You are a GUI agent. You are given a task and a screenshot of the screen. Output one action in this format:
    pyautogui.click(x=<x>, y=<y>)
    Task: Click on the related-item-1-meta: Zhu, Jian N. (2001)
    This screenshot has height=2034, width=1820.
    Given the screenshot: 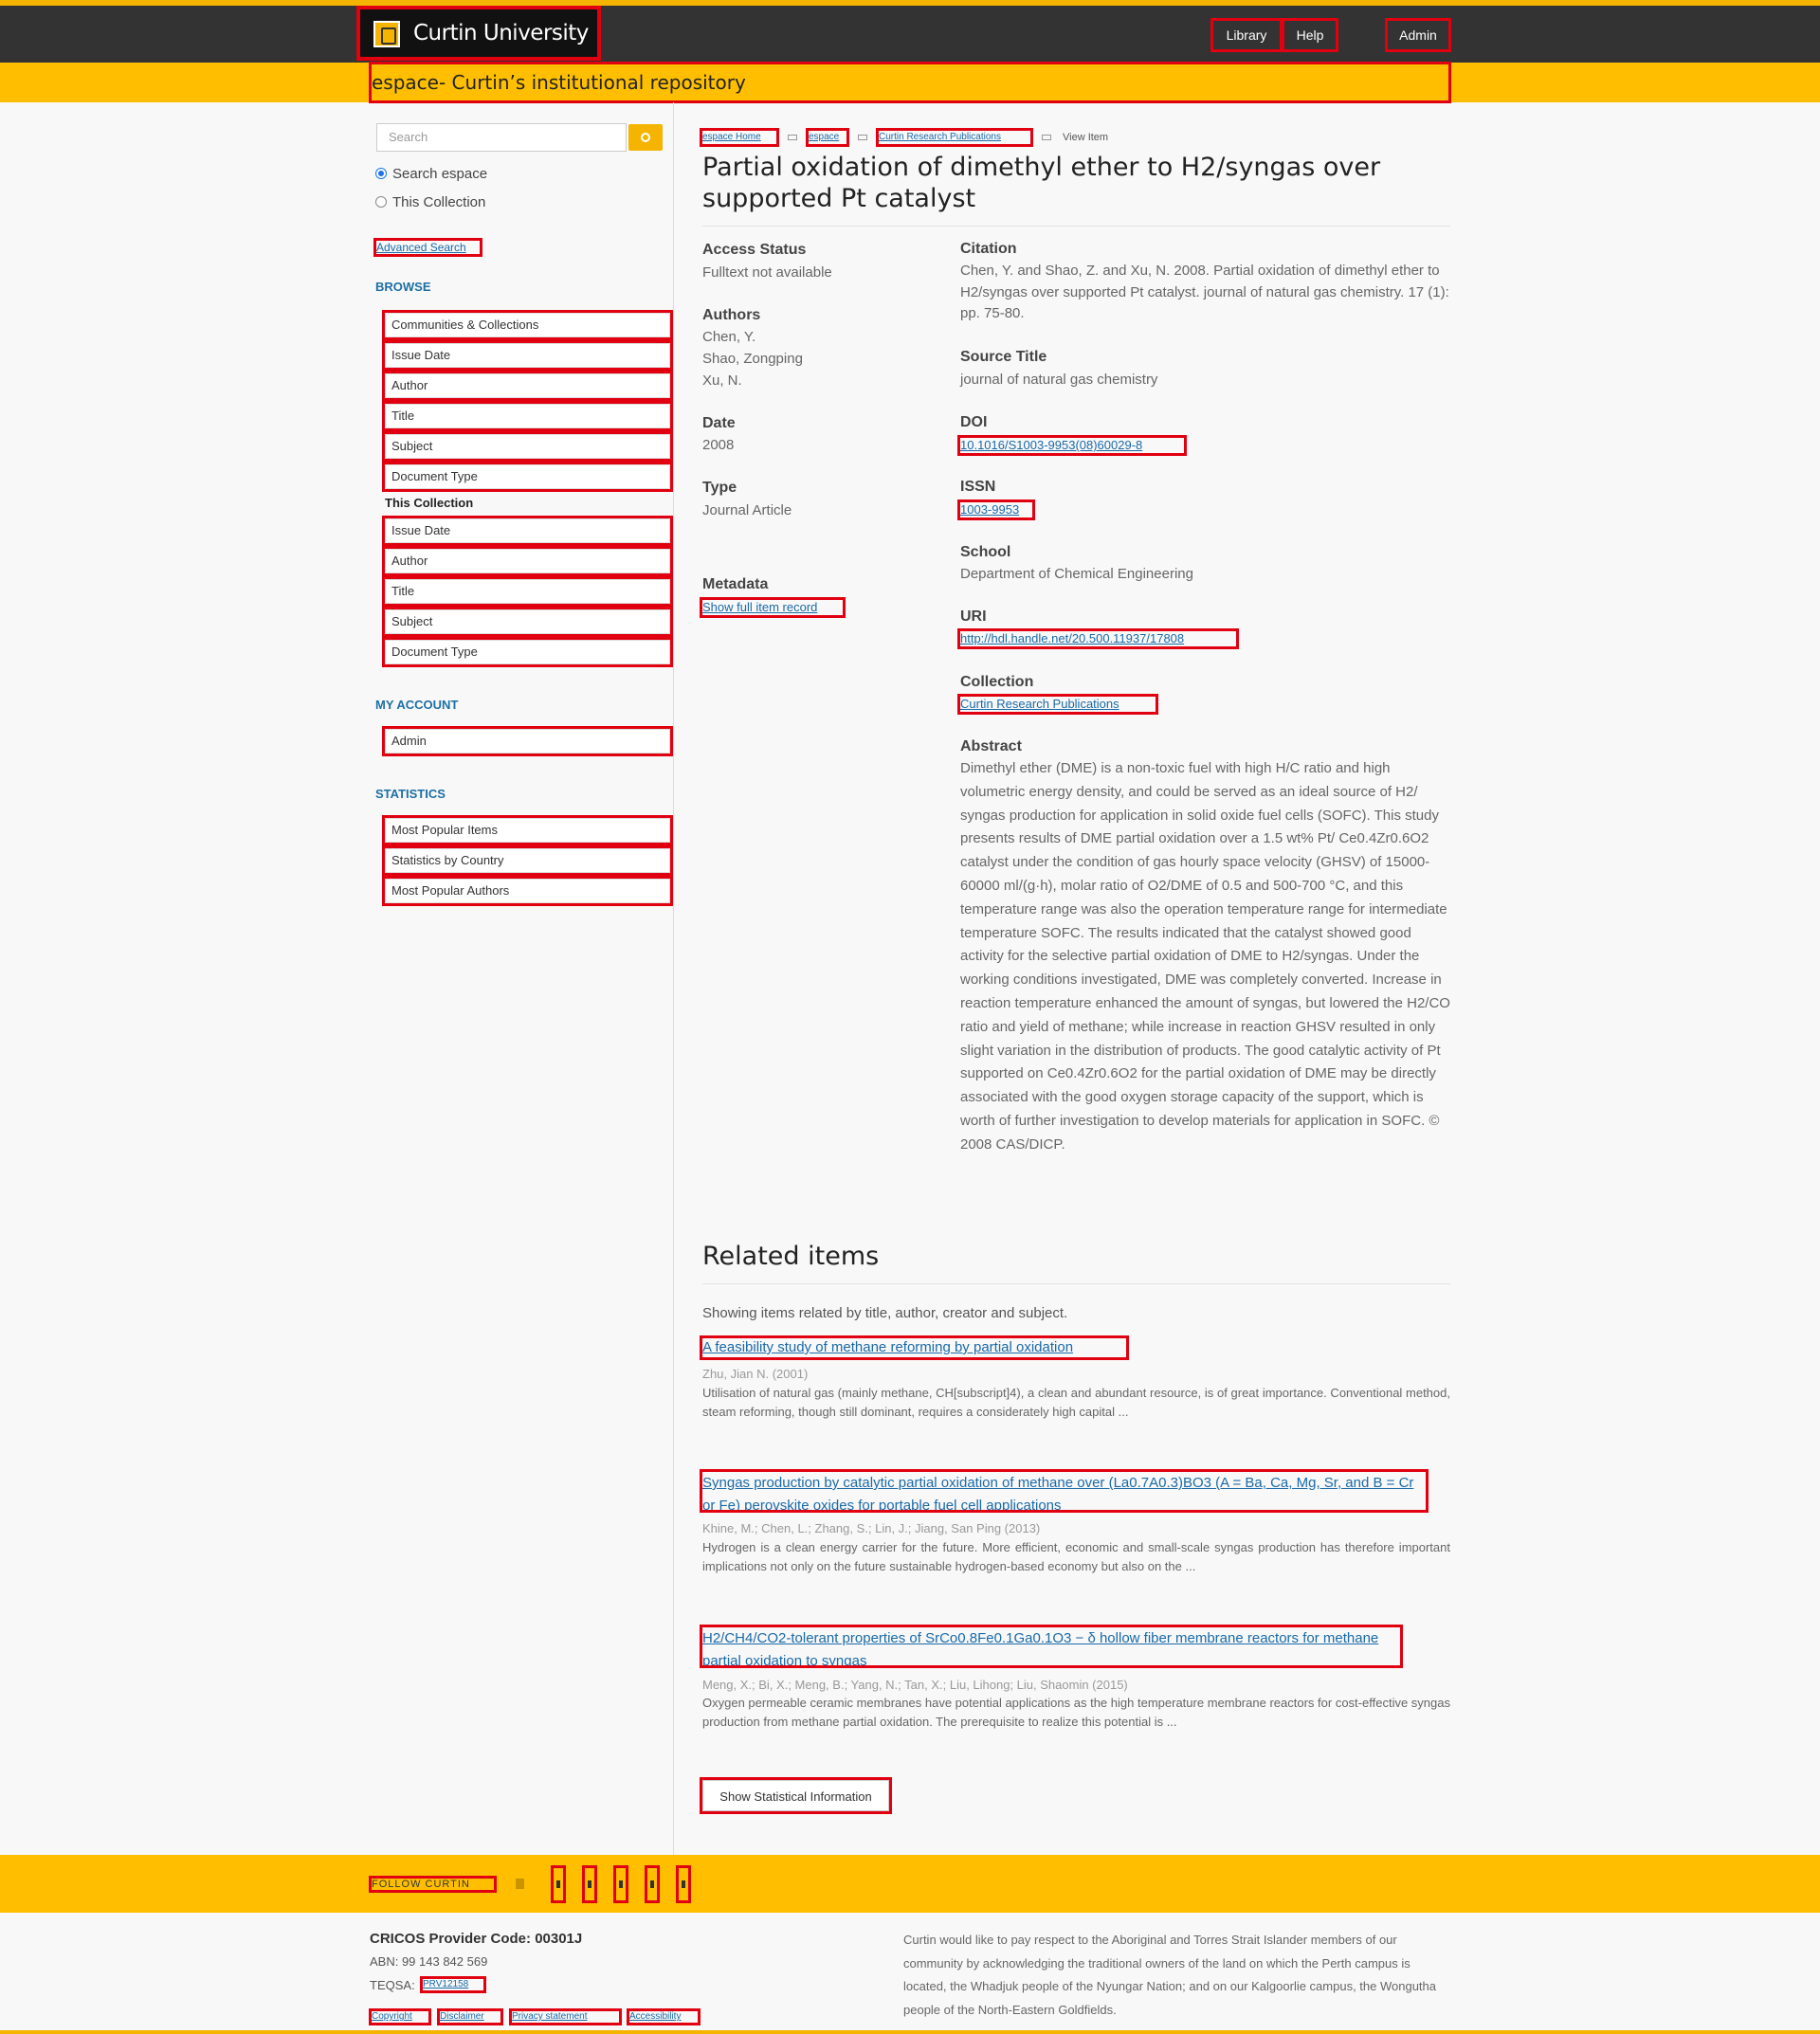 What is the action you would take?
    pyautogui.click(x=755, y=1374)
    